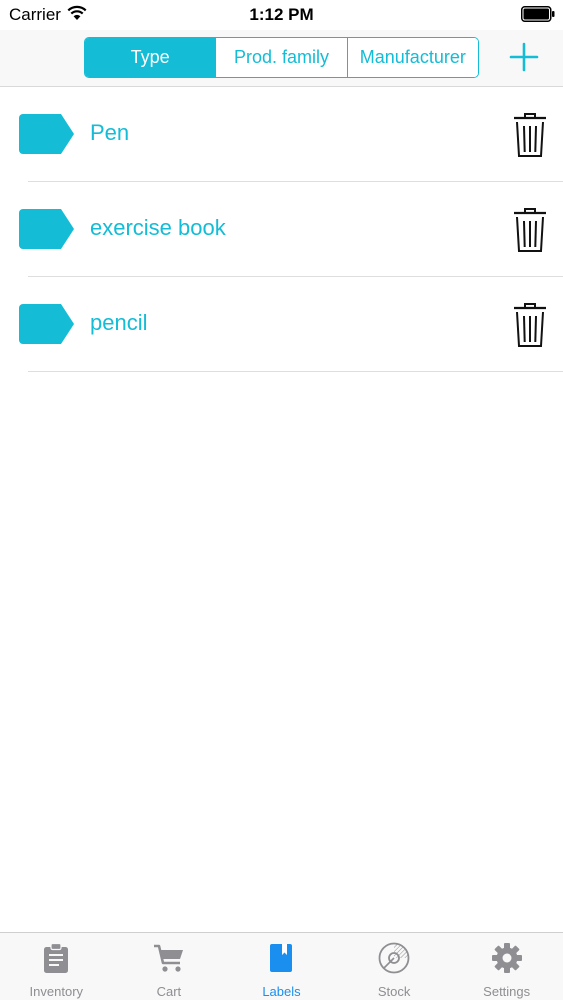  I want to click on tab-labels-label: Labels, so click(281, 991).